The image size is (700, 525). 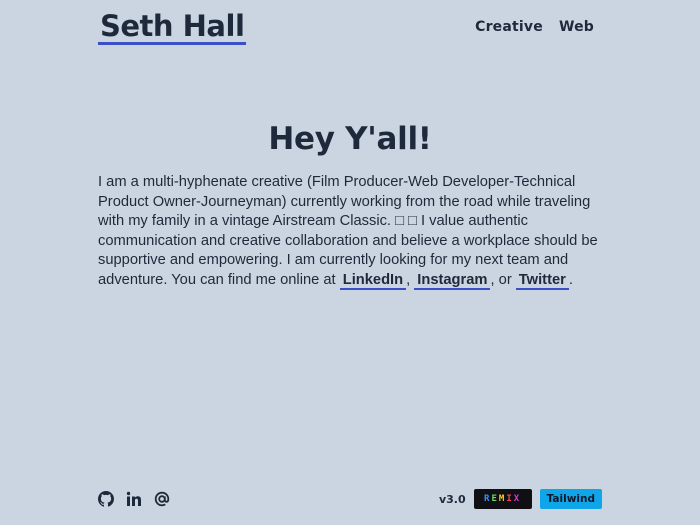 I want to click on linkedin-link: LinkedIn, so click(x=373, y=280).